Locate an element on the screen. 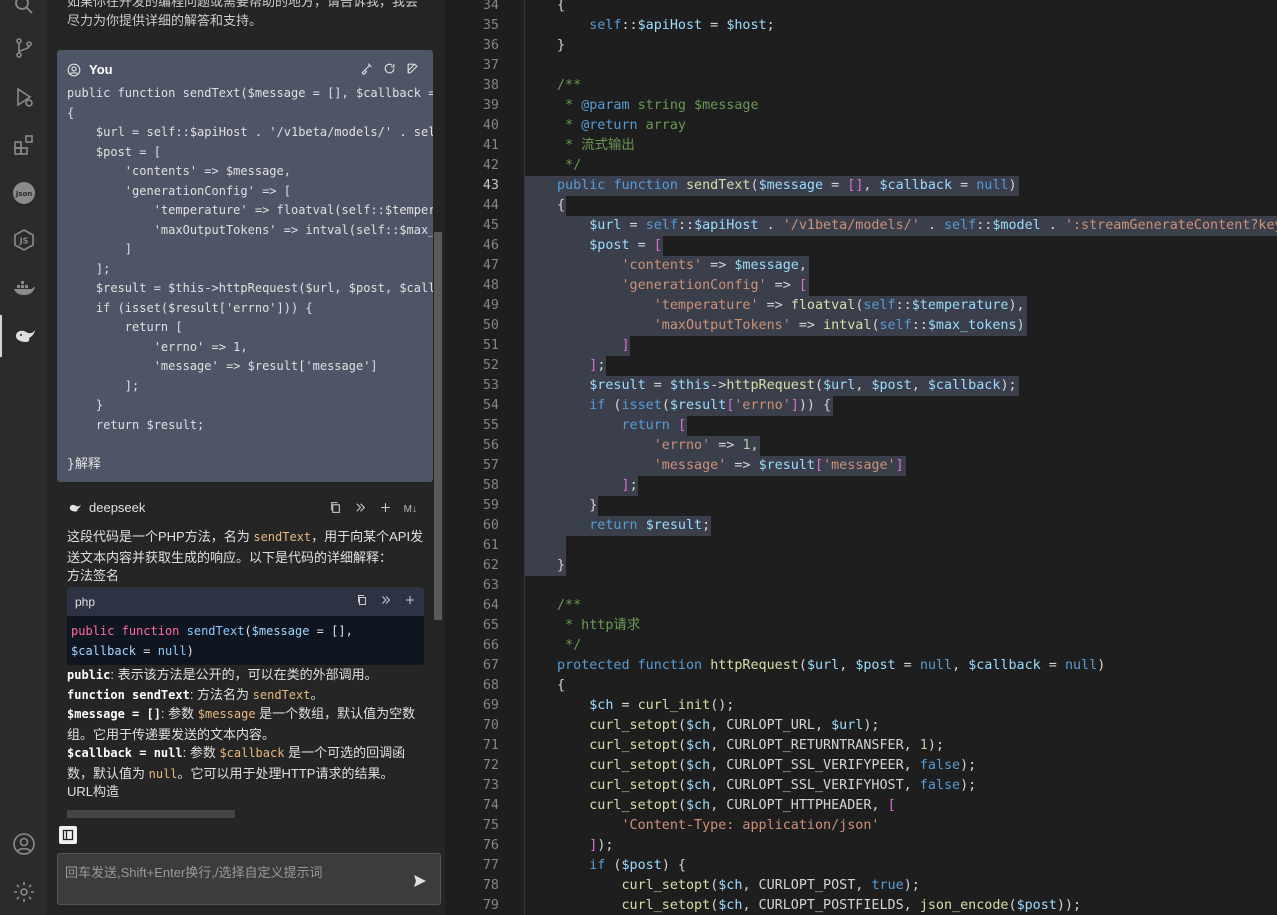 This screenshot has width=1277, height=915. code-text: * @param string $message is located at coordinates (662, 105).